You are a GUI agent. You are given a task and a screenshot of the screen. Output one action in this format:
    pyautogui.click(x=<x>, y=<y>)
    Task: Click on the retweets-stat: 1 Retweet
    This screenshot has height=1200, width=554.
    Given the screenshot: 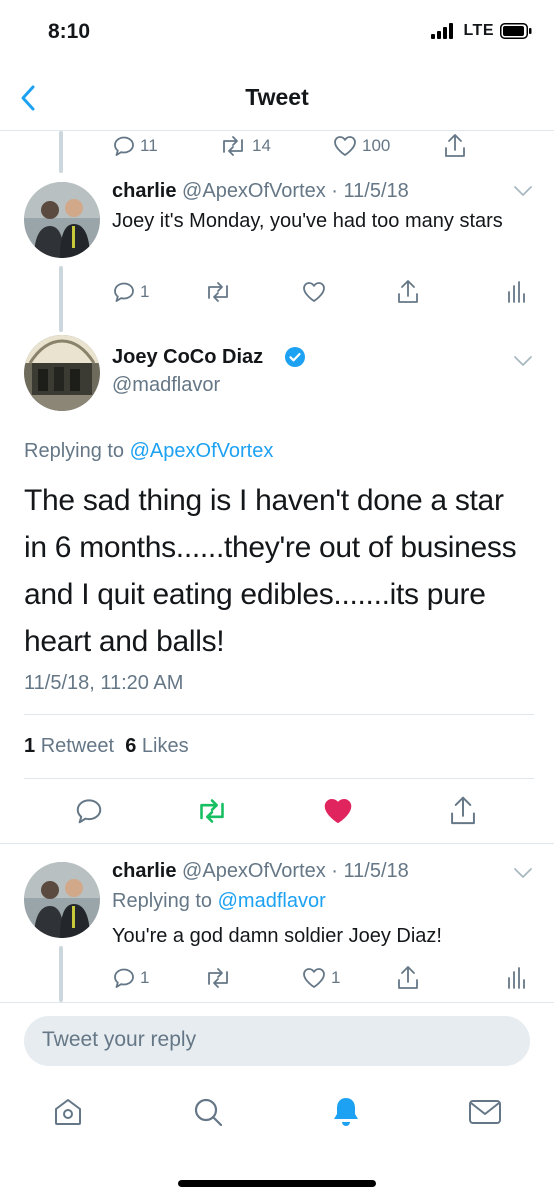 What is the action you would take?
    pyautogui.click(x=69, y=746)
    